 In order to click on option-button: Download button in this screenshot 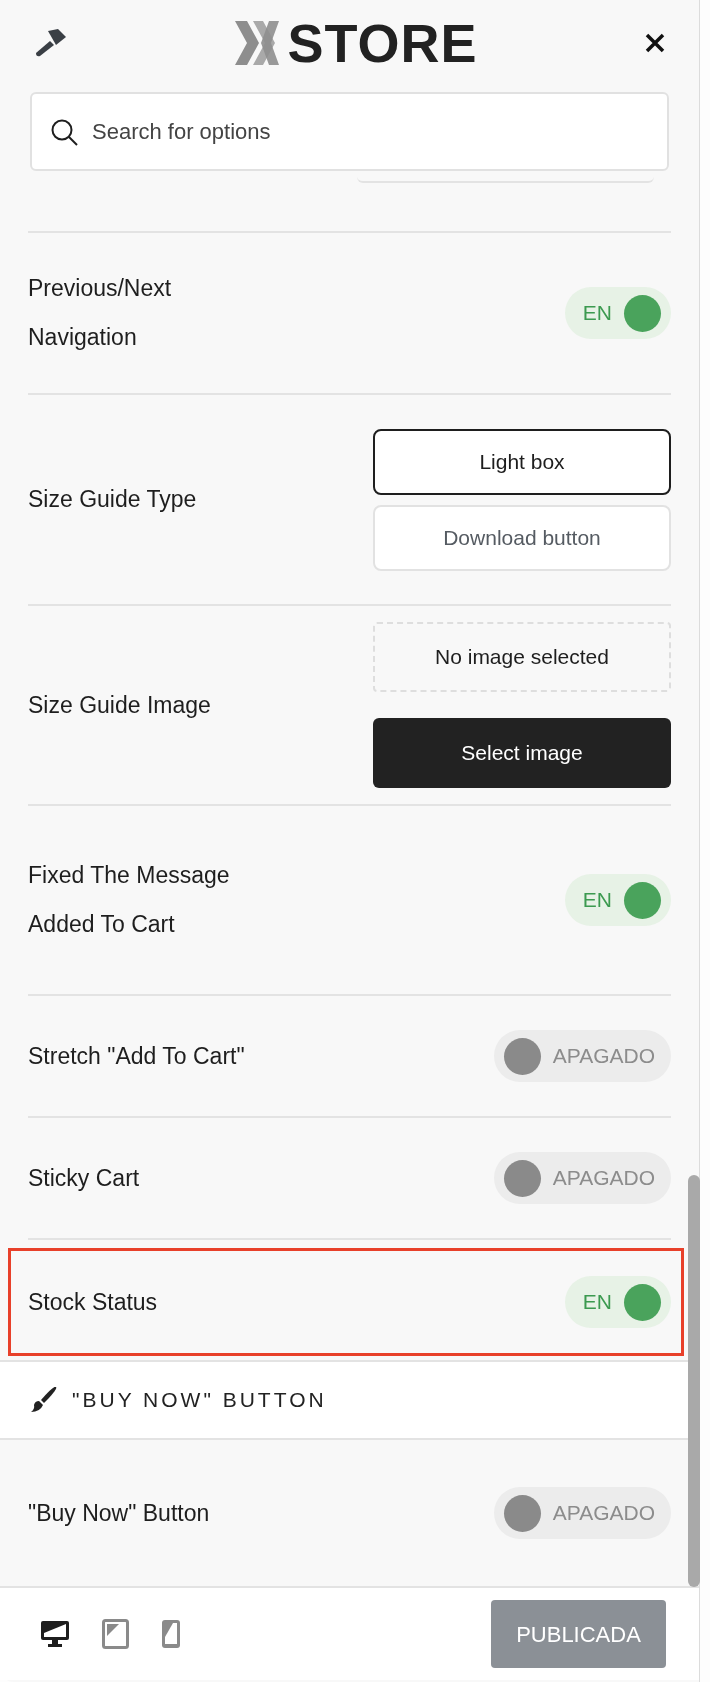, I will do `click(522, 537)`.